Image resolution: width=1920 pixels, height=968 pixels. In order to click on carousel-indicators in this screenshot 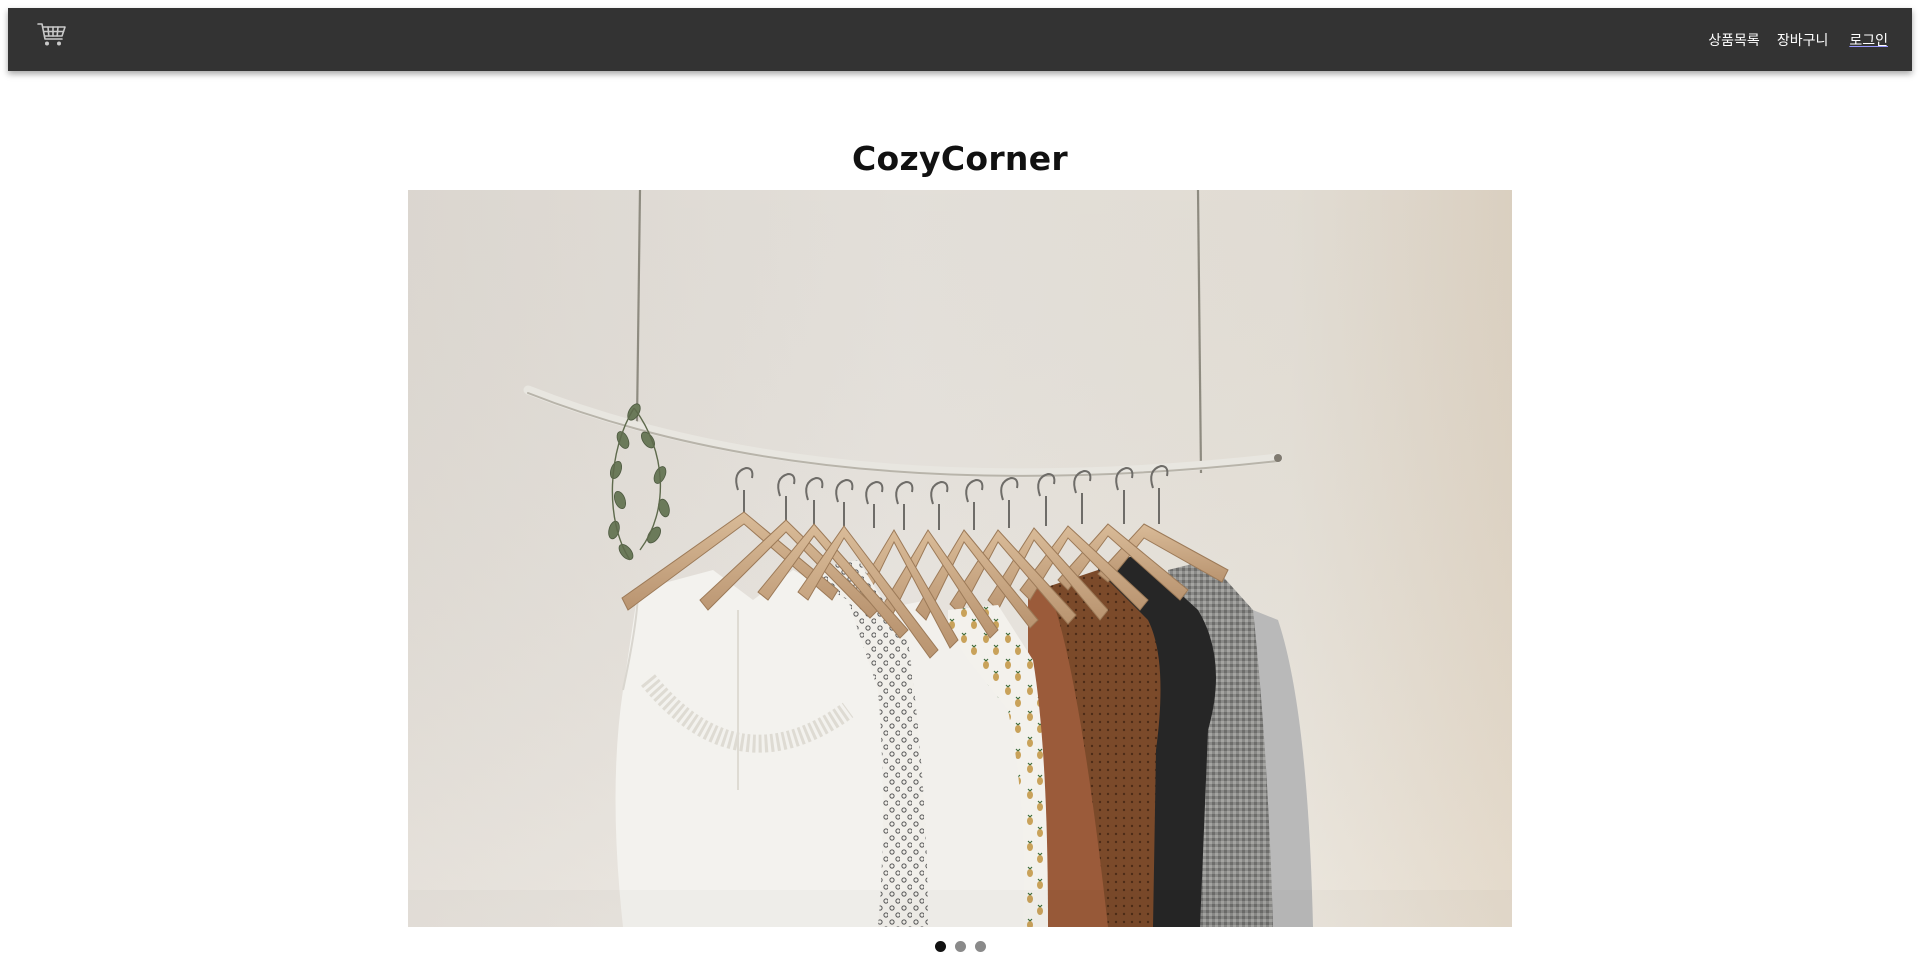, I will do `click(960, 947)`.